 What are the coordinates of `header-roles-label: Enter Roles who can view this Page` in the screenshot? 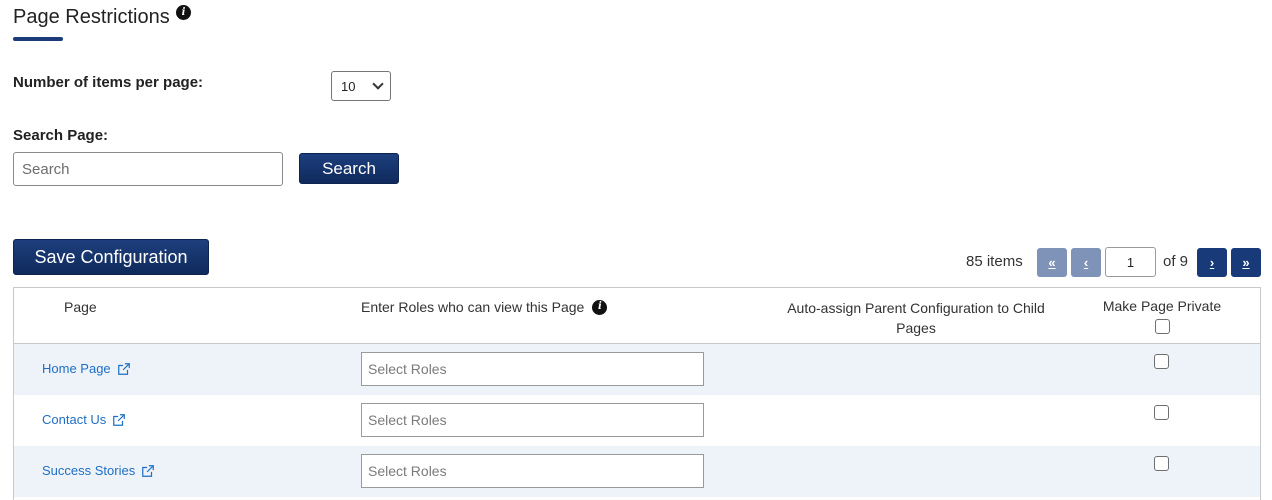 It's located at (473, 307).